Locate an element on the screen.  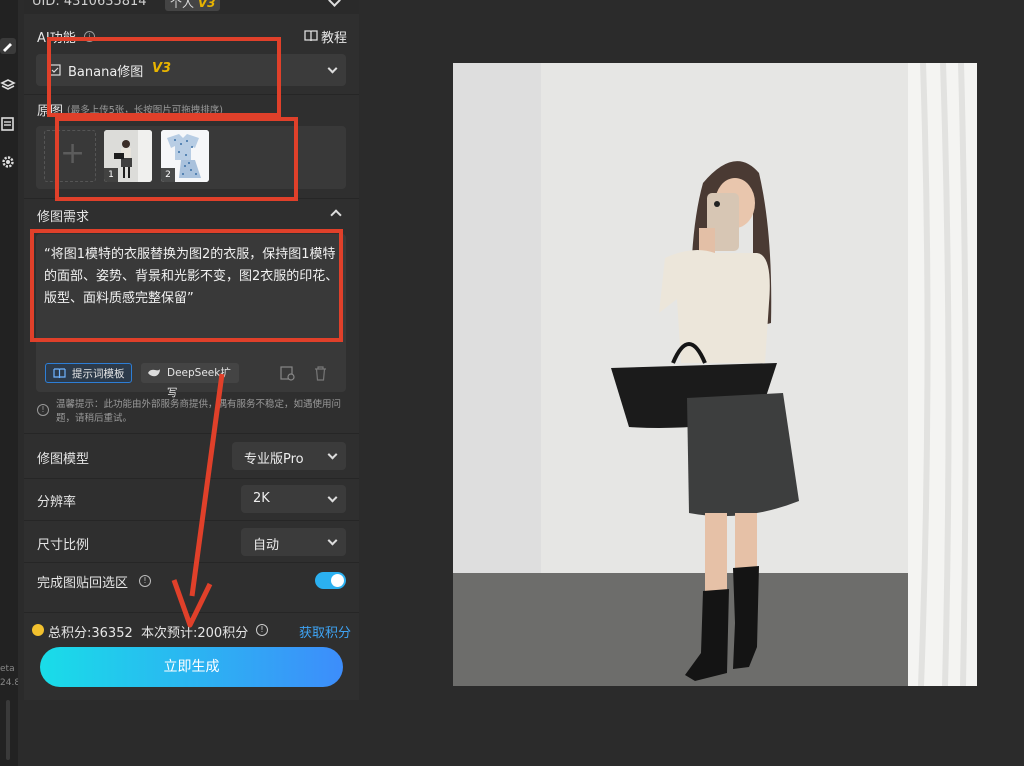
ai-function-version: V3 is located at coordinates (162, 68).